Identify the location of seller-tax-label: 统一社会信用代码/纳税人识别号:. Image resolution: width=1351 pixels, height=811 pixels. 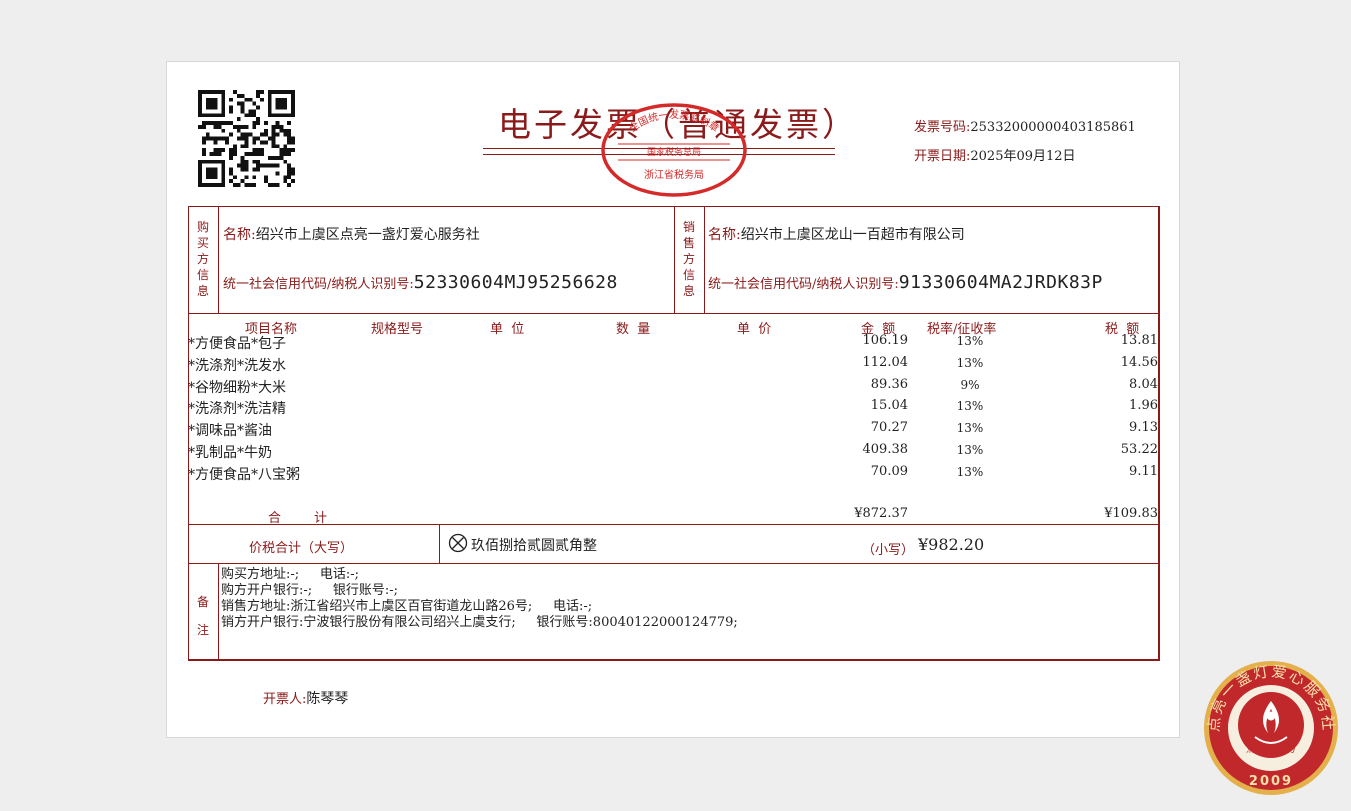
(803, 284).